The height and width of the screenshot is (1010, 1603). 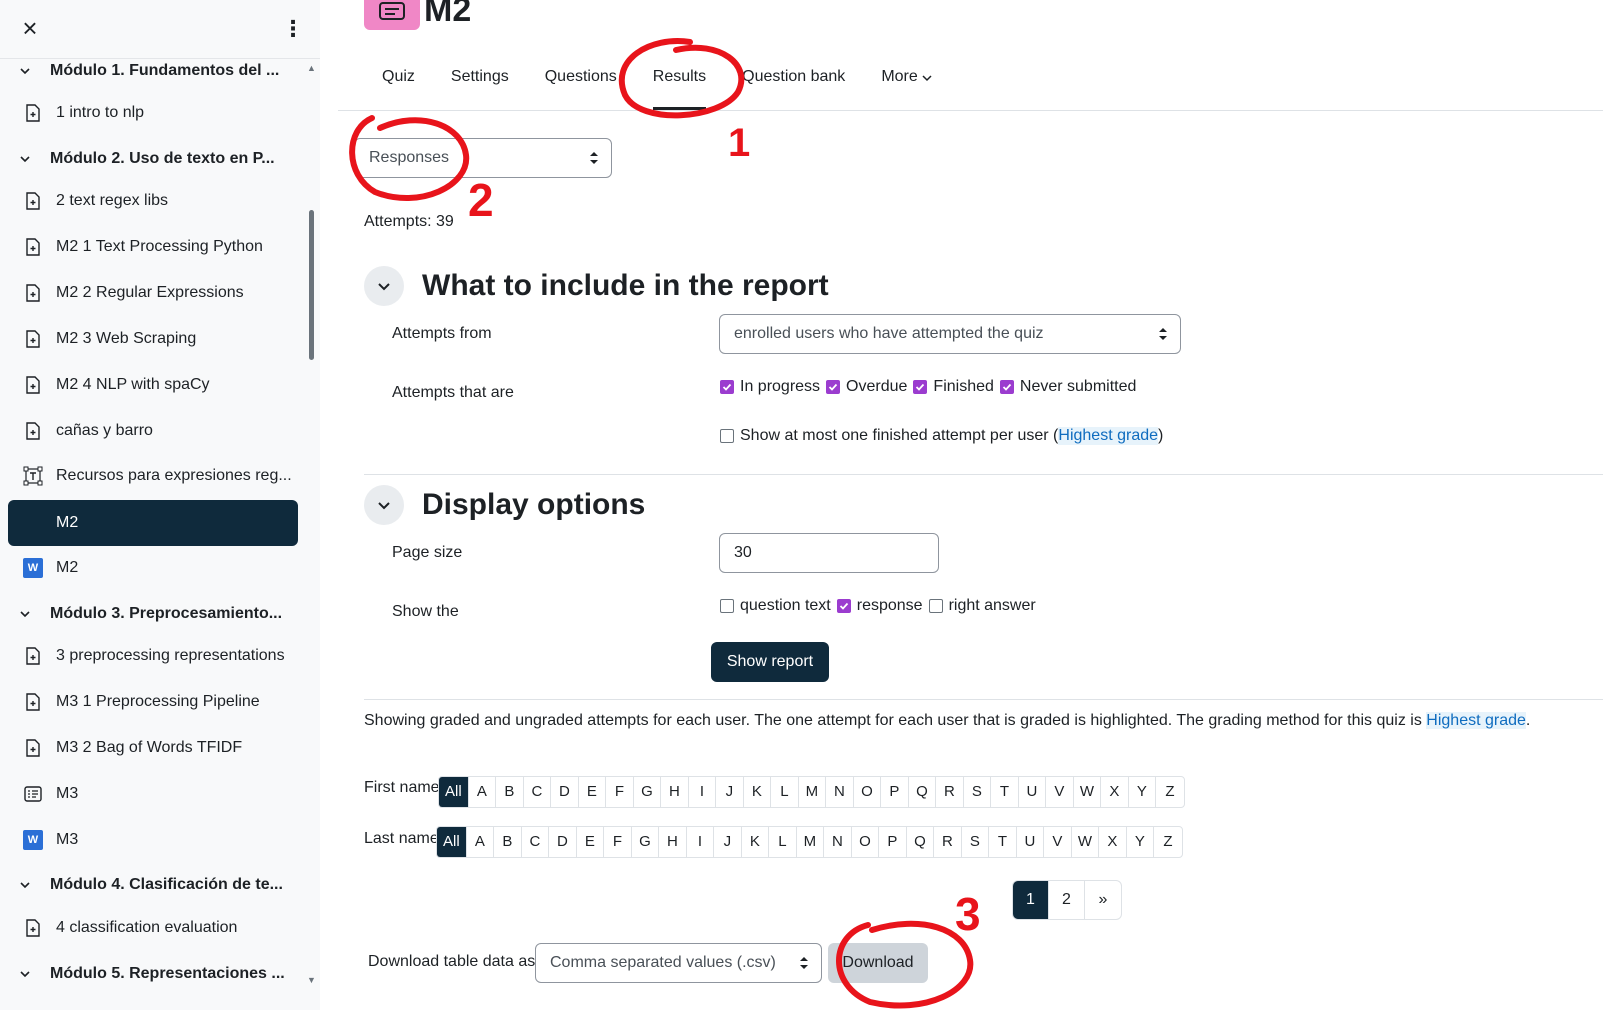 I want to click on sidebar-item-15: M3 2 Bag of Words TFIDF, so click(x=153, y=748).